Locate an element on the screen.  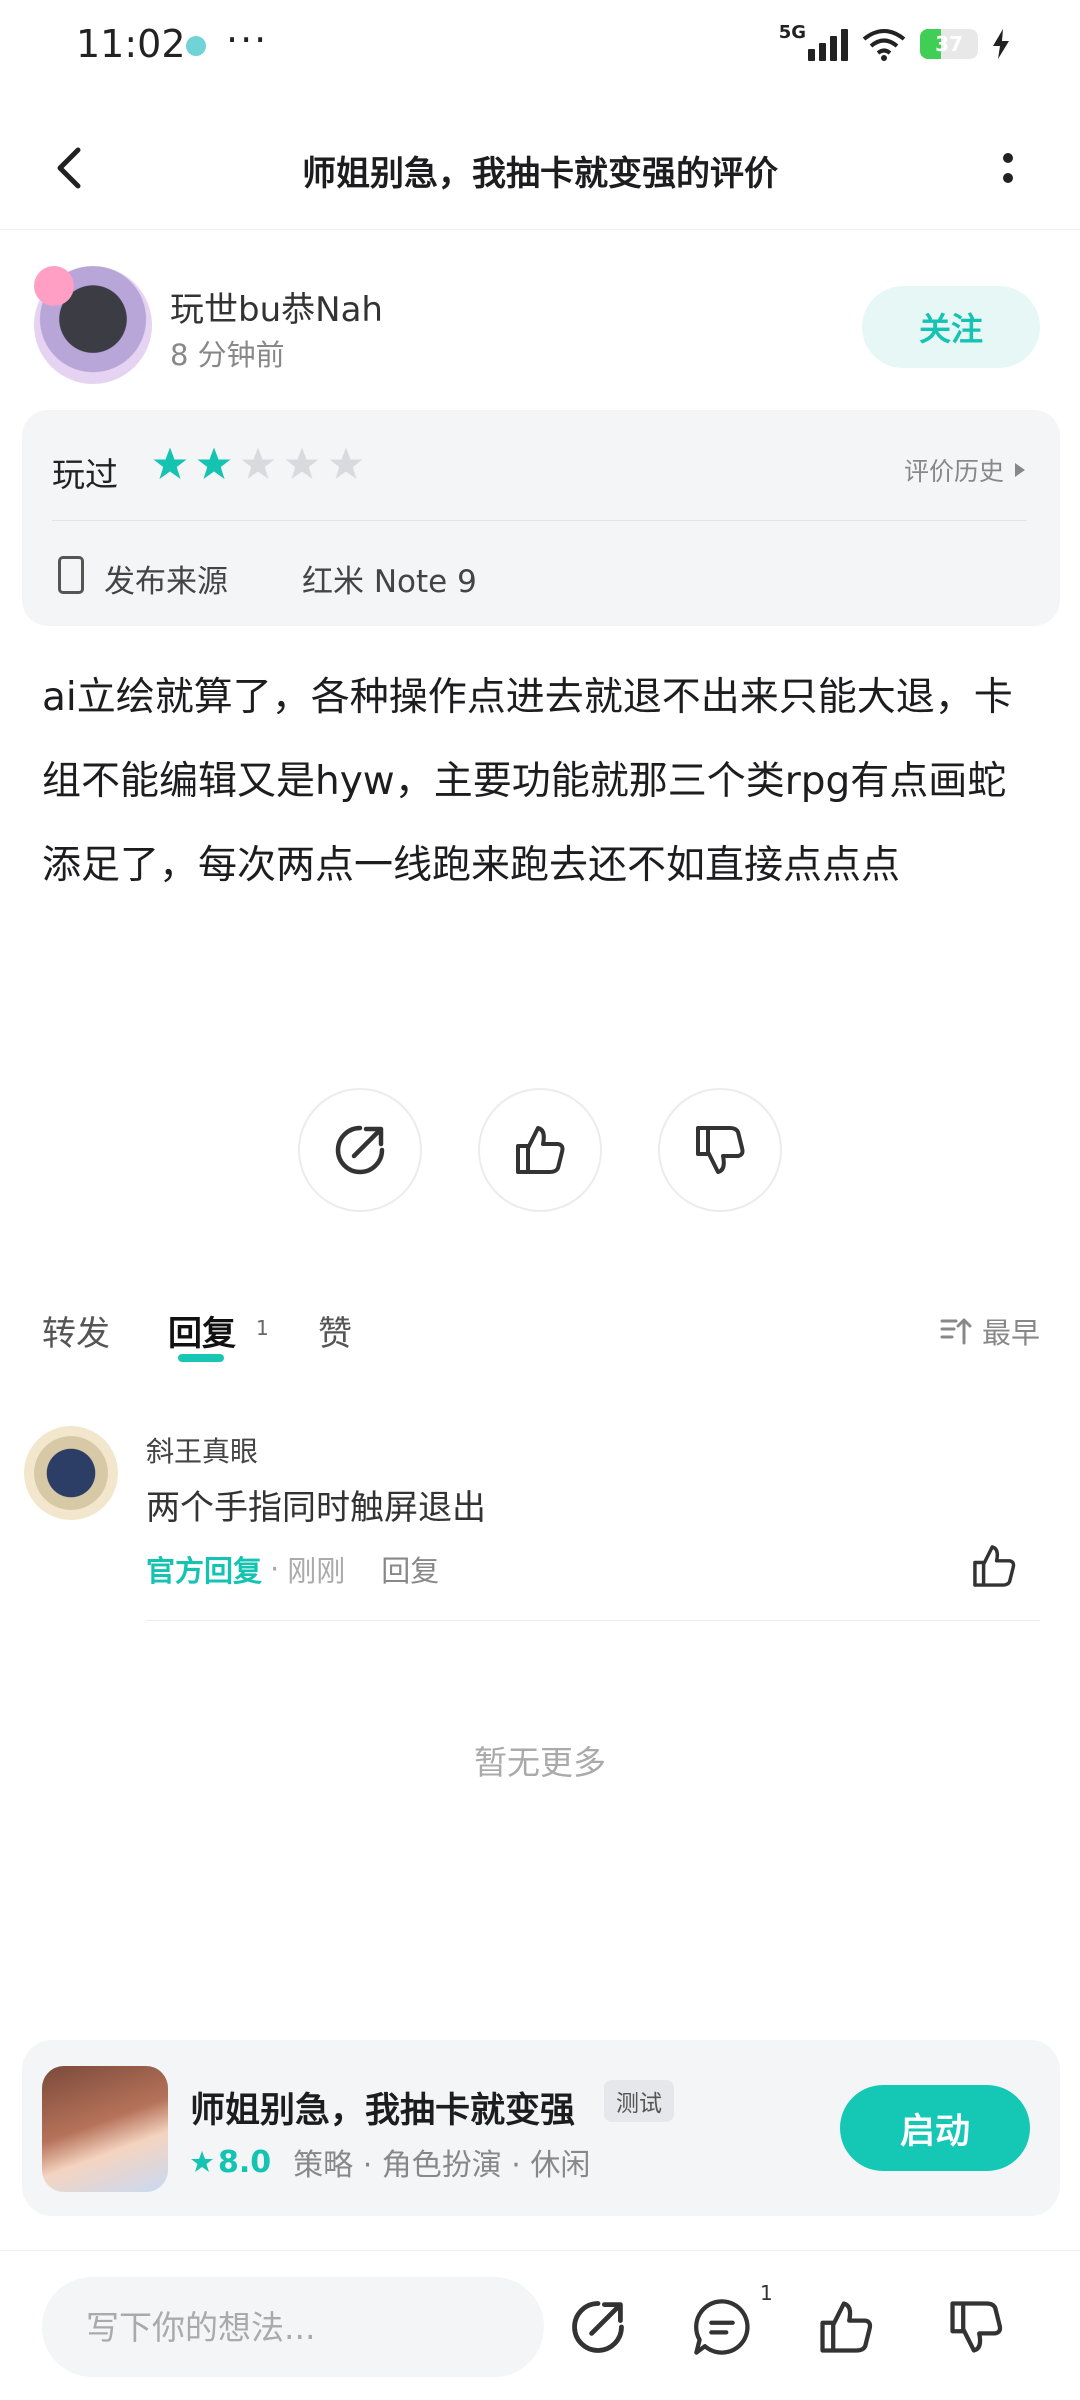
dislike-button is located at coordinates (720, 1150).